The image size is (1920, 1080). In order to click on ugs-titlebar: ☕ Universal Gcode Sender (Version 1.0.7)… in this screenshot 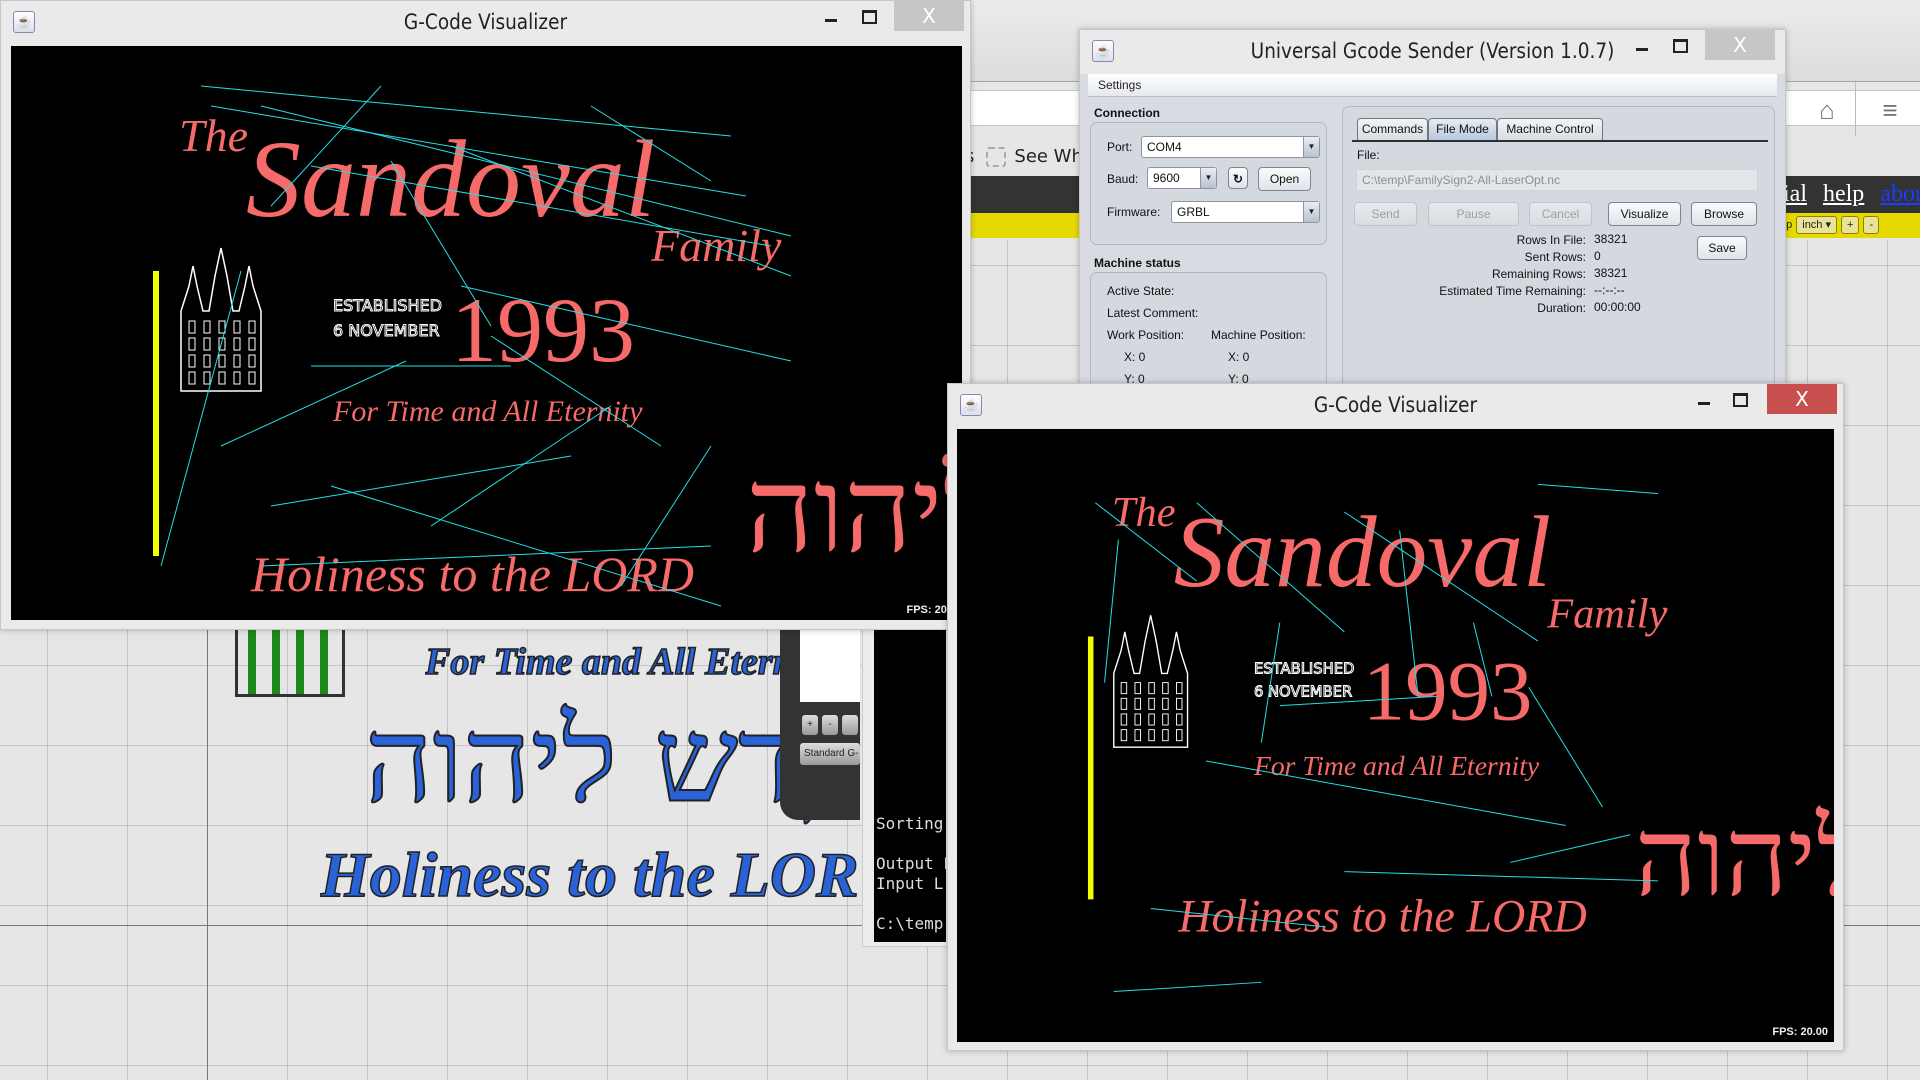, I will do `click(1432, 52)`.